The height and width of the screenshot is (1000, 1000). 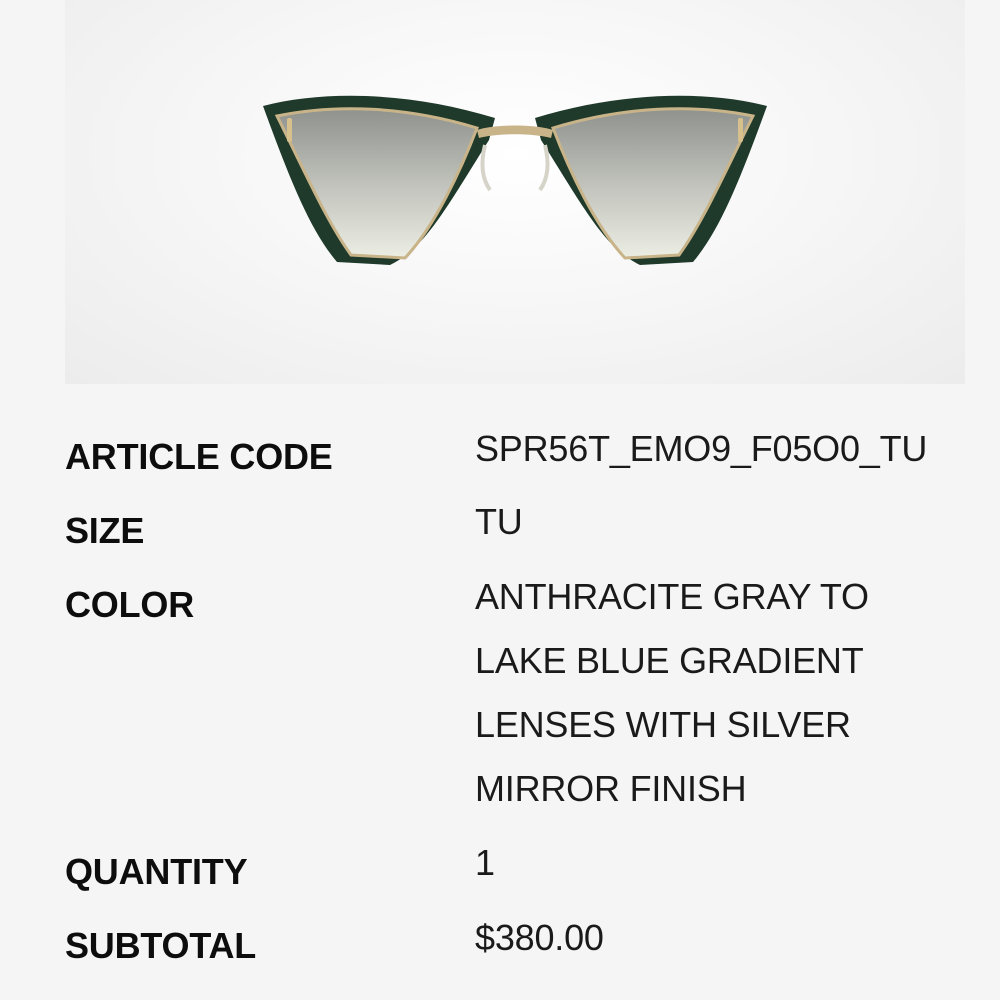 What do you see at coordinates (129, 604) in the screenshot?
I see `color-label: COLOR` at bounding box center [129, 604].